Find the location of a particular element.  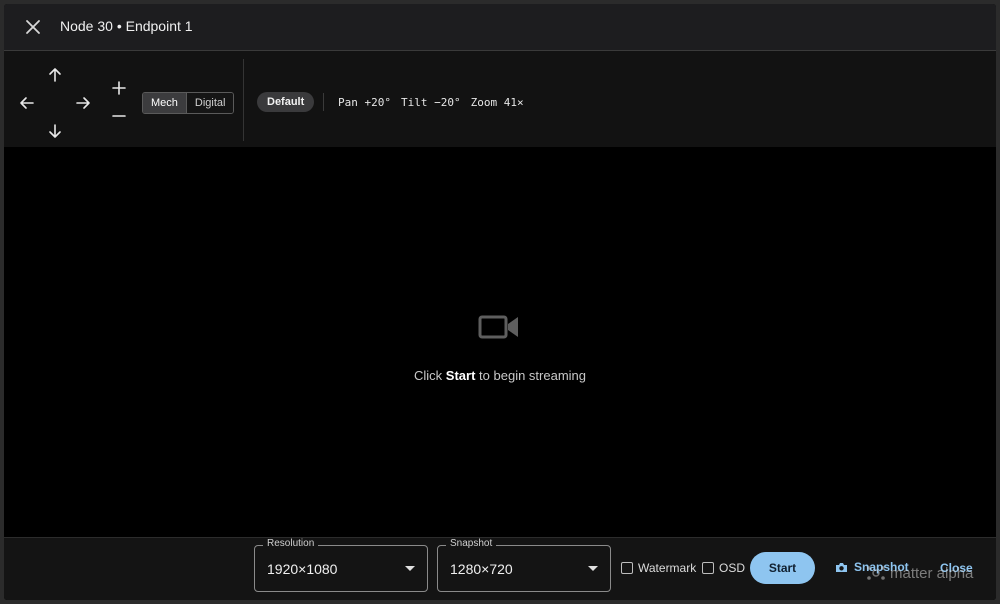

plus-icon is located at coordinates (119, 88).